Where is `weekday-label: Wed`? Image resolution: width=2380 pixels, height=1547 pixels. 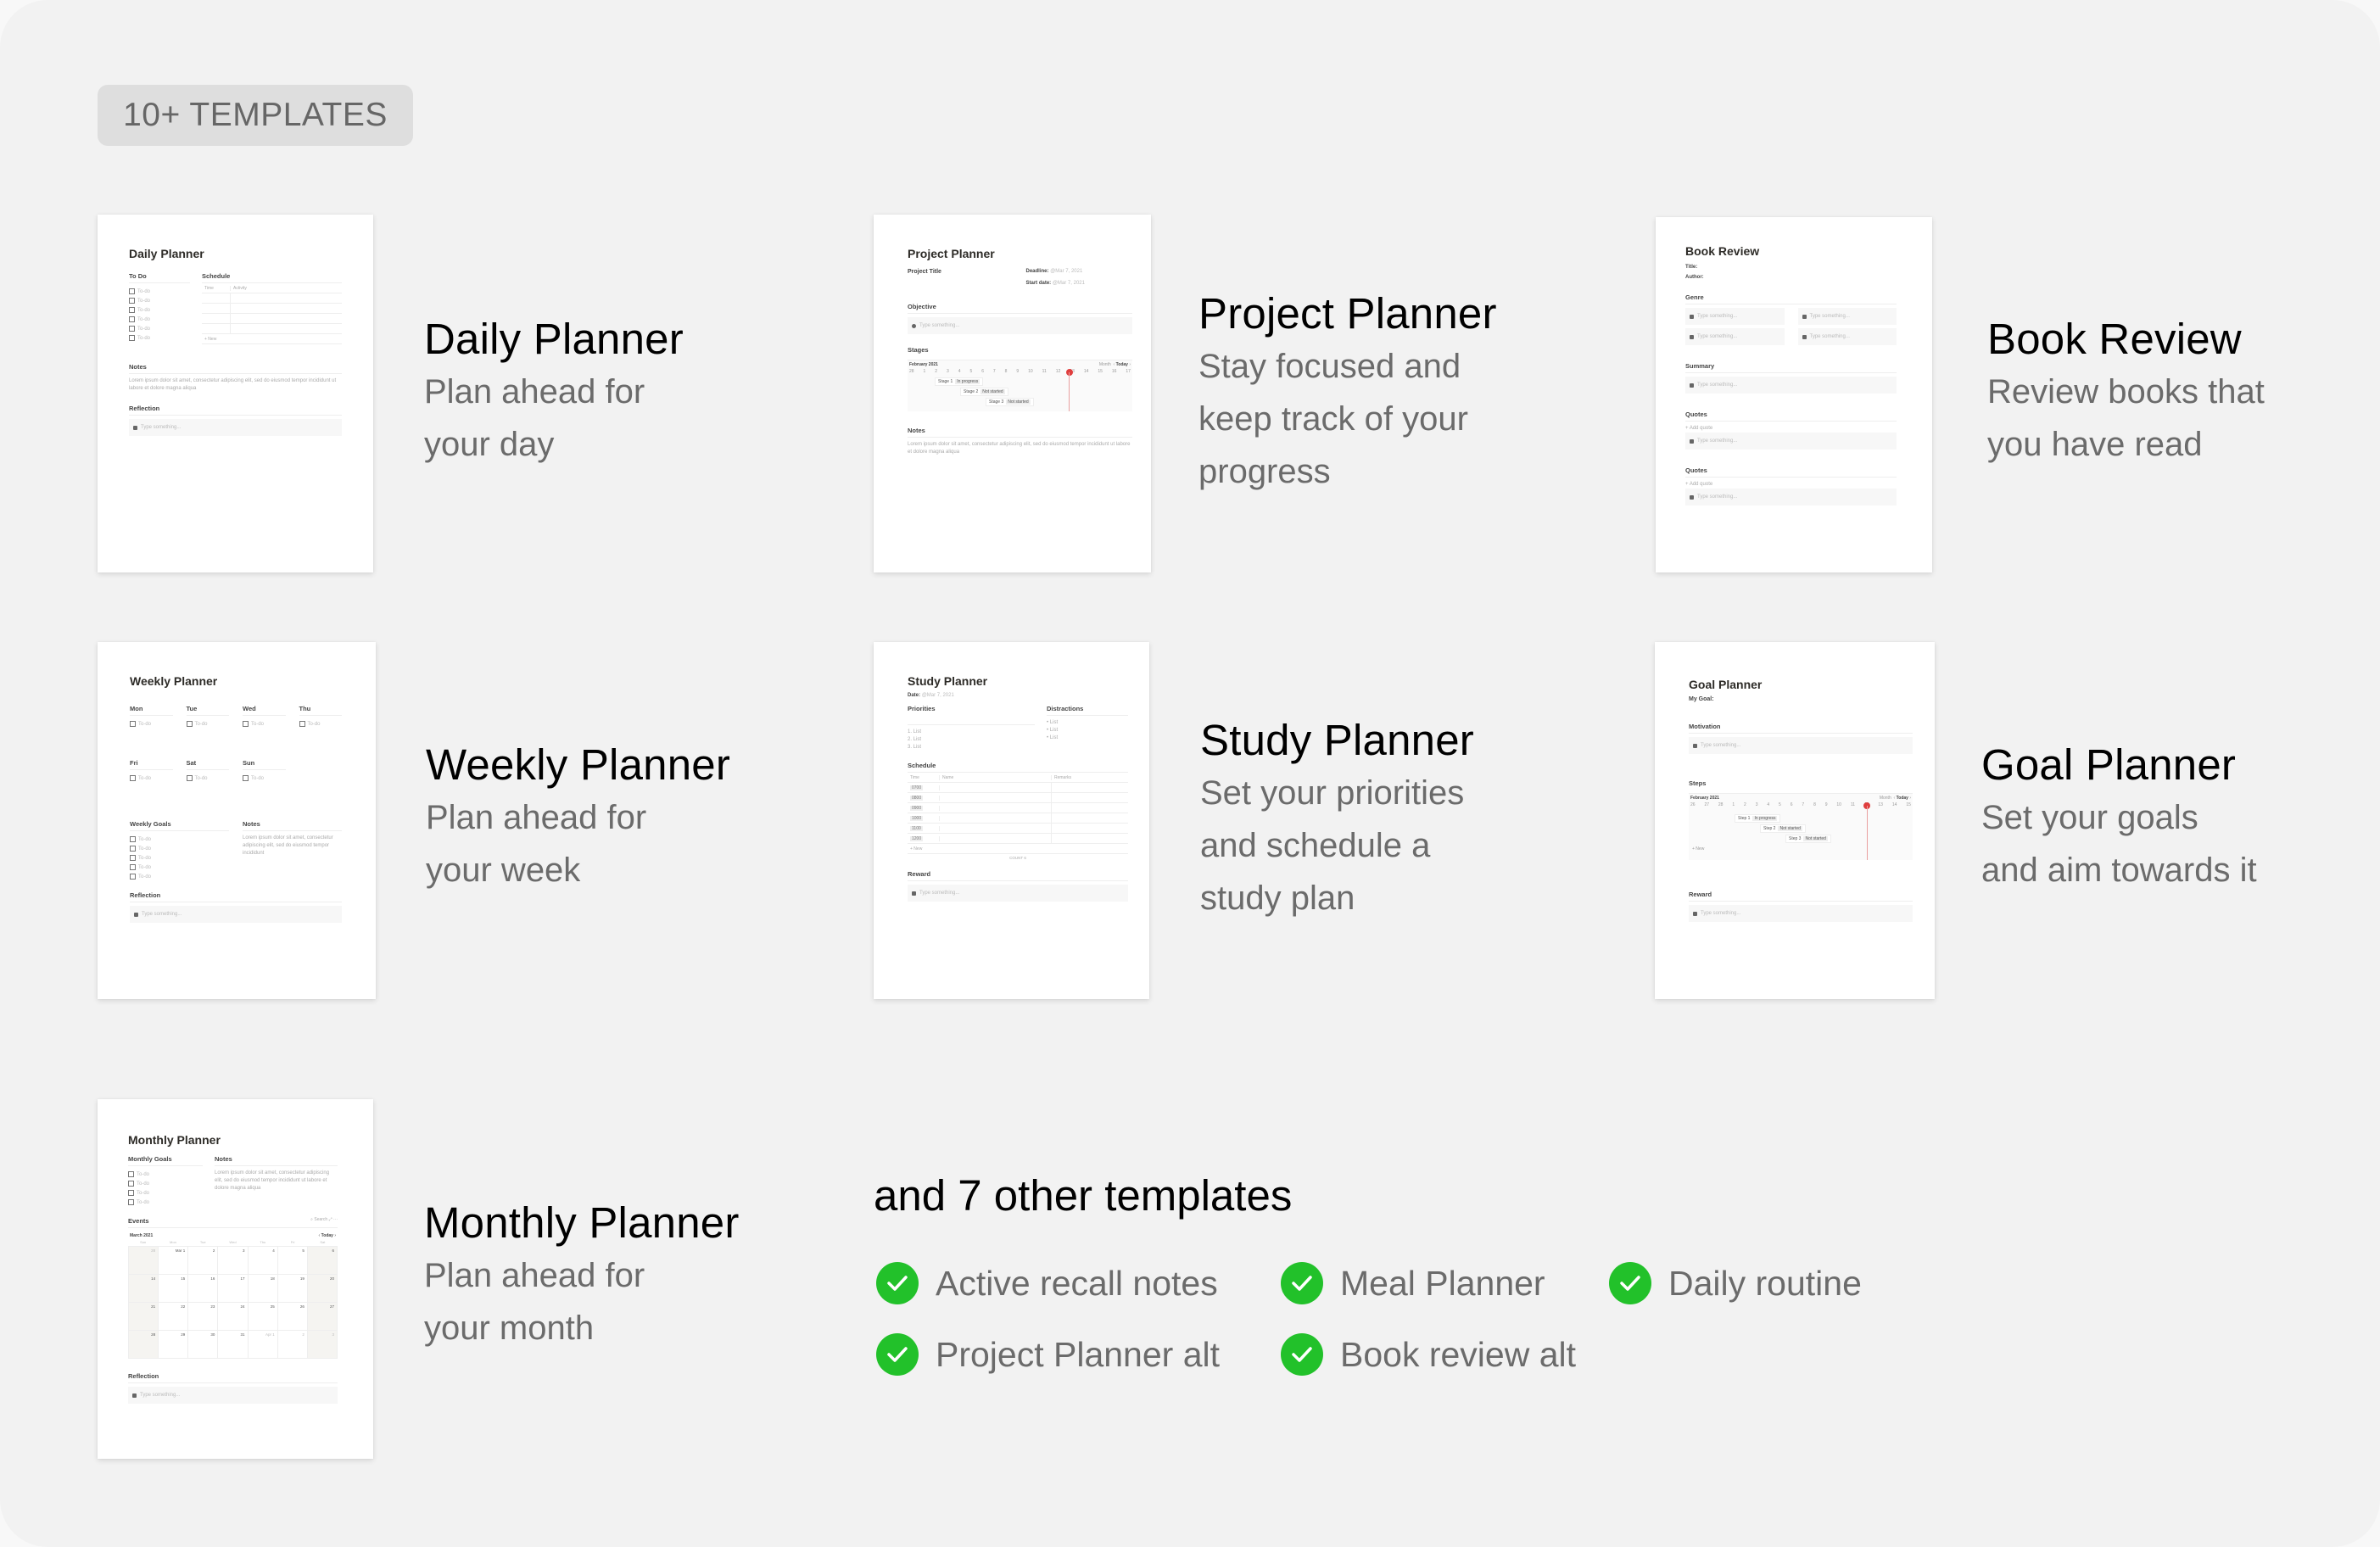 weekday-label: Wed is located at coordinates (233, 1242).